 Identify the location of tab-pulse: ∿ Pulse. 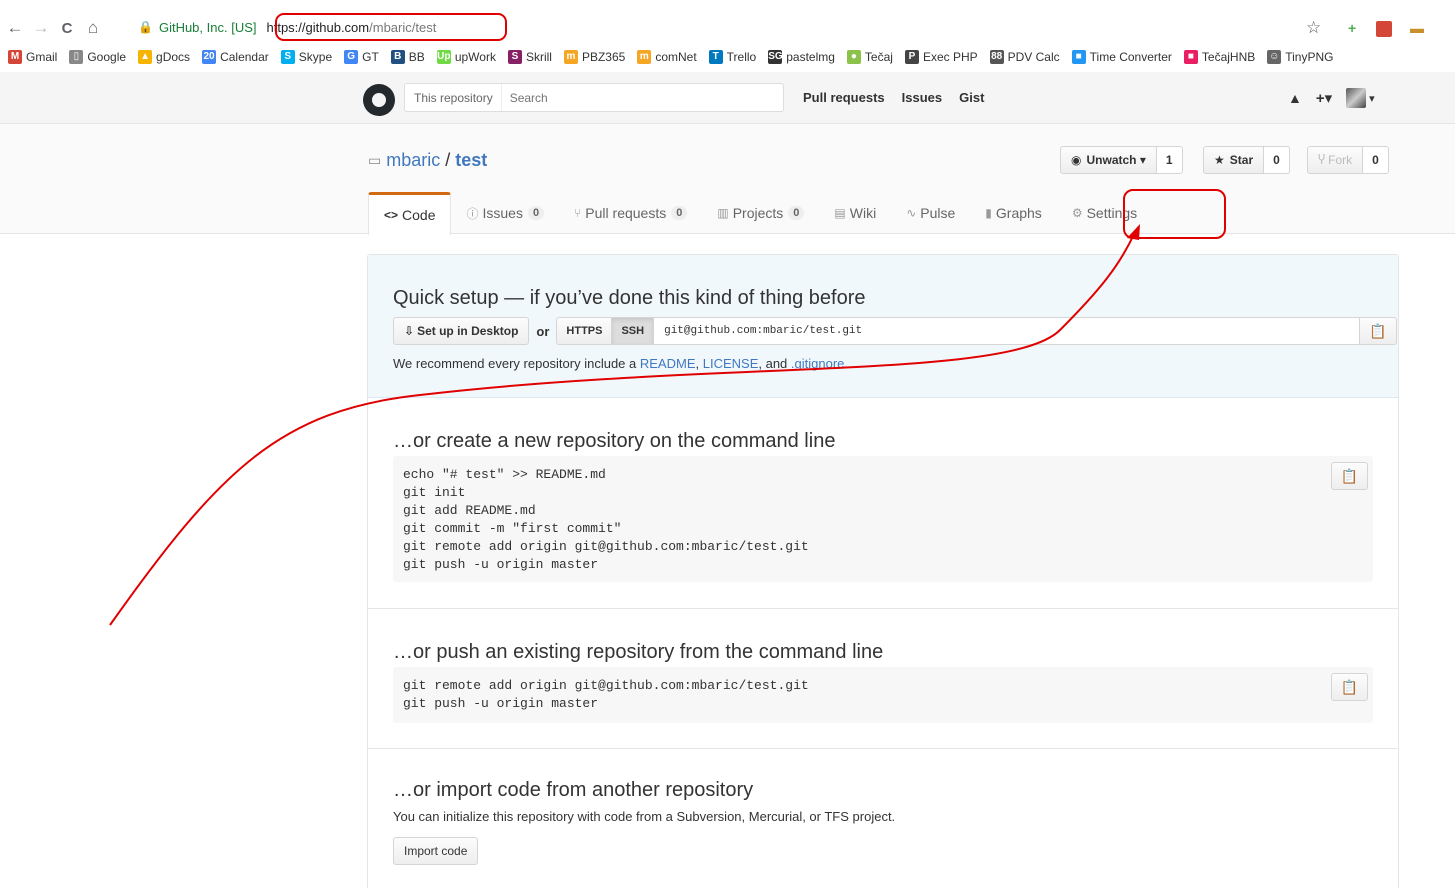
(930, 213).